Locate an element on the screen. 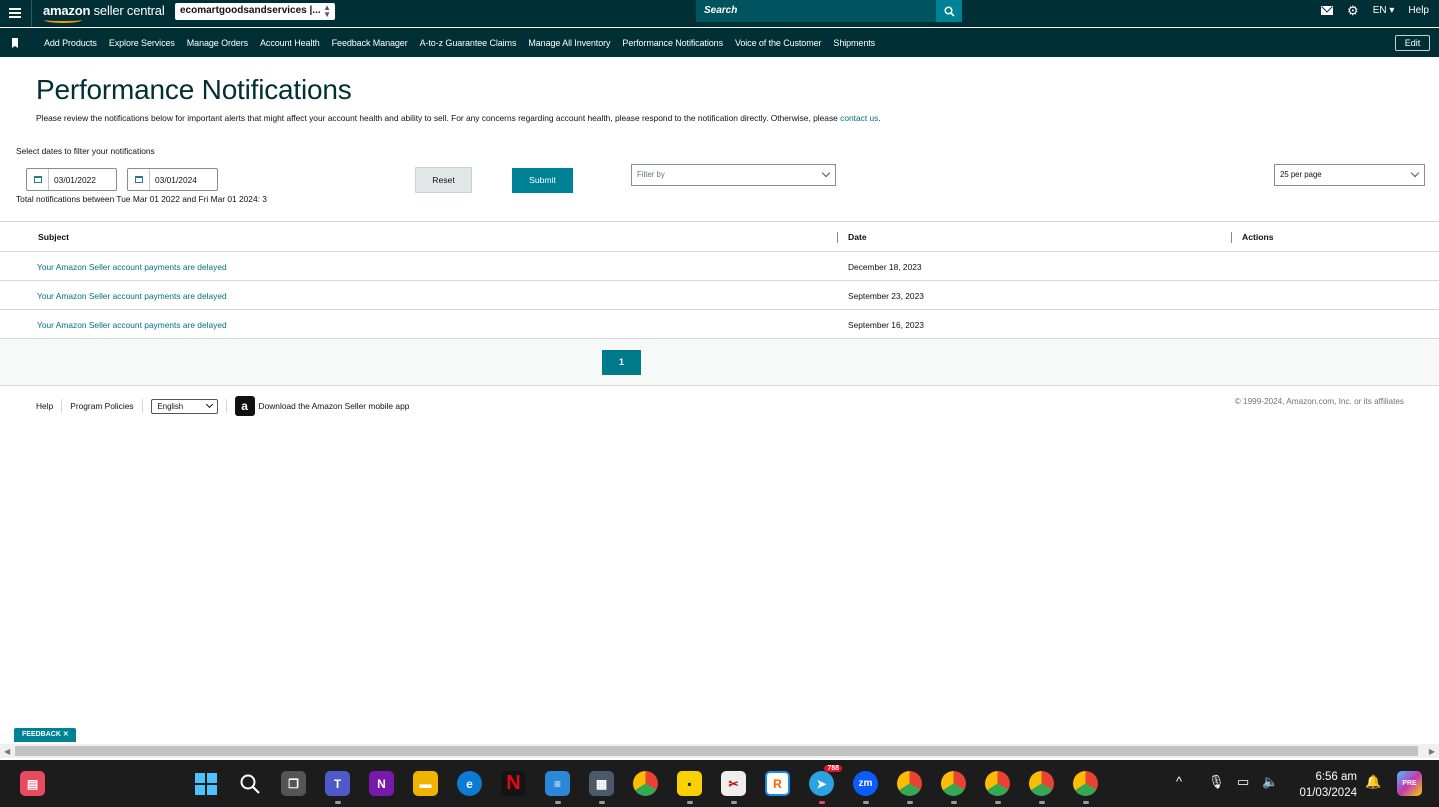 The image size is (1439, 807). contact-us-link: contact us is located at coordinates (859, 118).